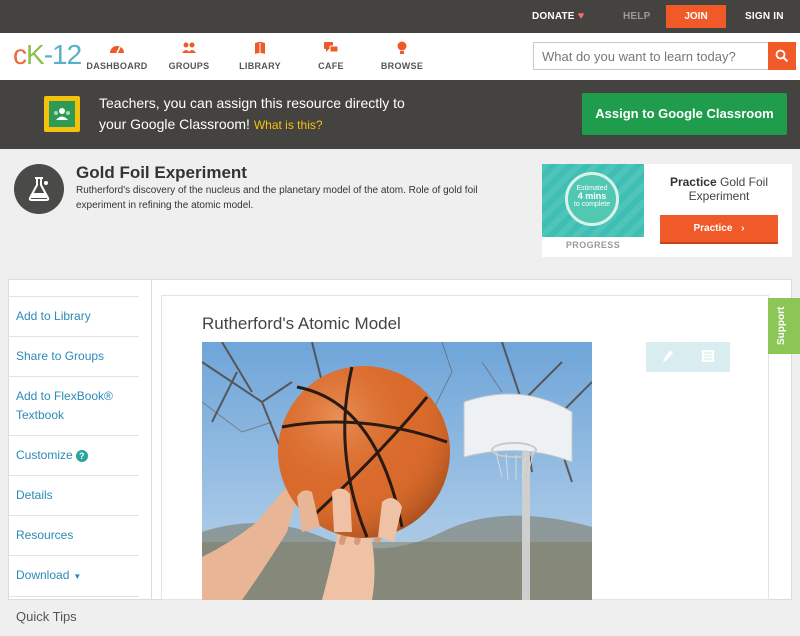 The width and height of the screenshot is (800, 636). Describe the element at coordinates (73, 356) in the screenshot. I see `share-to-groups-link: Share to Groups` at that location.